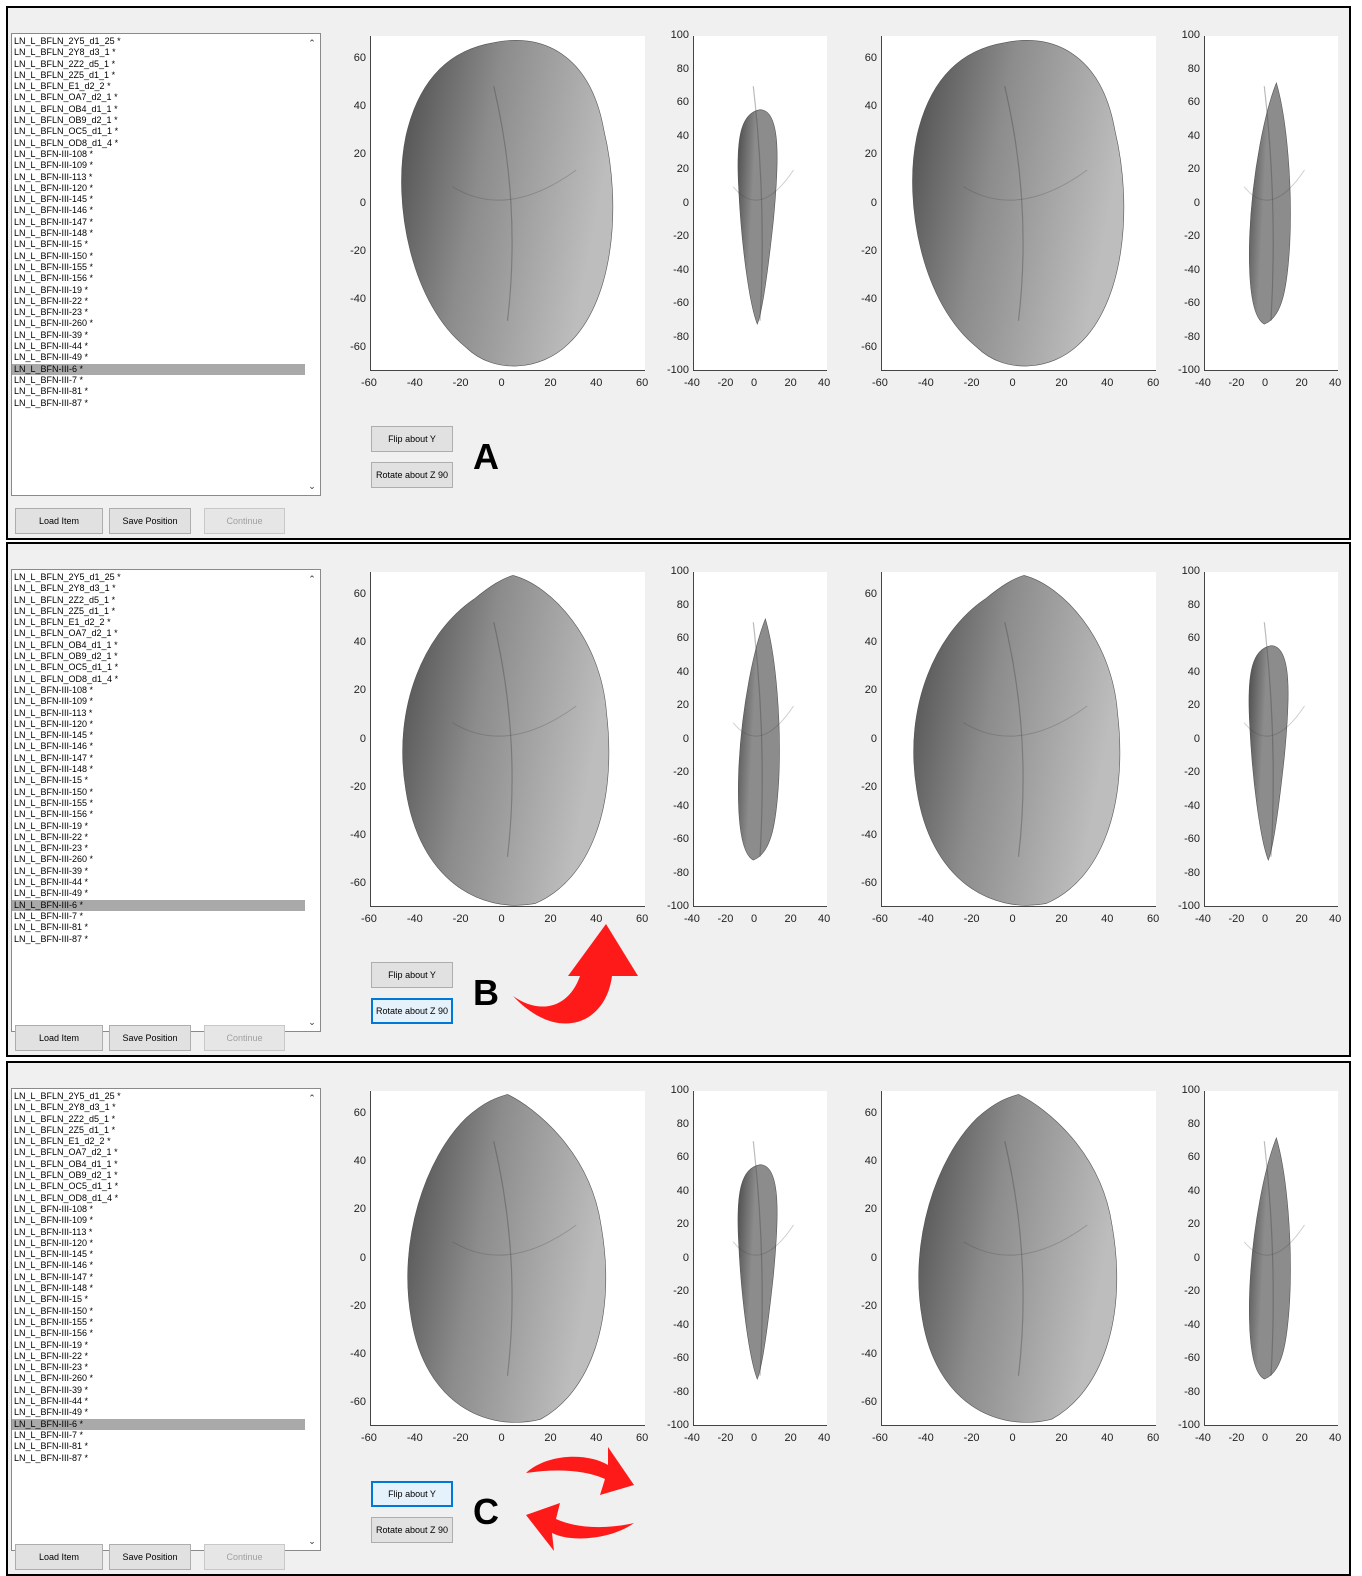 Image resolution: width=1362 pixels, height=1576 pixels. Describe the element at coordinates (159, 939) in the screenshot. I see `list-item: LN_L_BFN-III-87 *` at that location.